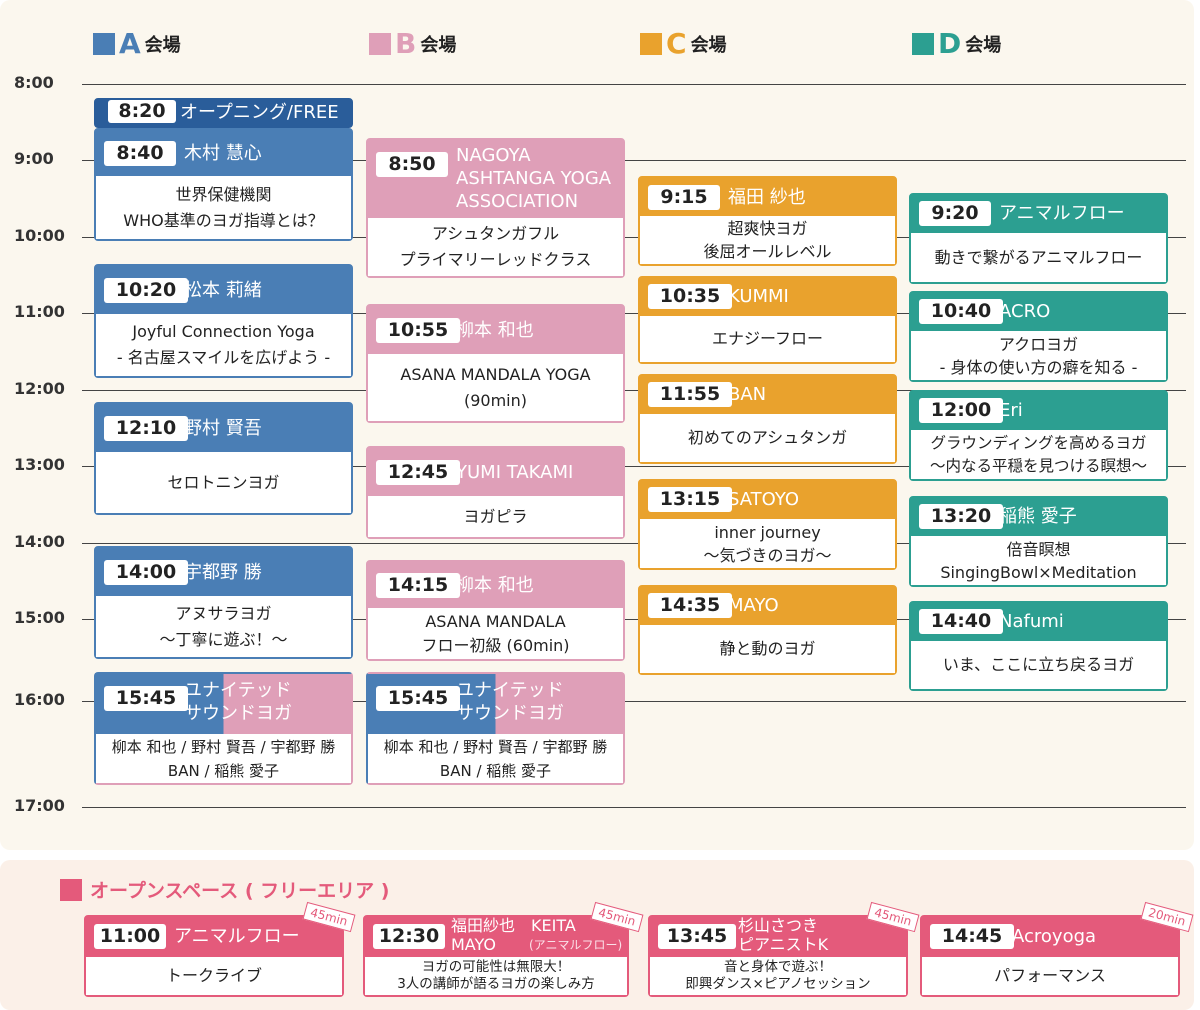  Describe the element at coordinates (380, 44) in the screenshot. I see `venue-b-swatch` at that location.